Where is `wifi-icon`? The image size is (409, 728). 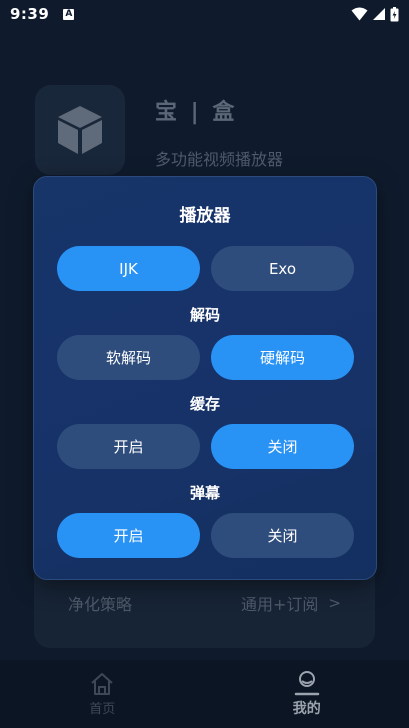
wifi-icon is located at coordinates (359, 14).